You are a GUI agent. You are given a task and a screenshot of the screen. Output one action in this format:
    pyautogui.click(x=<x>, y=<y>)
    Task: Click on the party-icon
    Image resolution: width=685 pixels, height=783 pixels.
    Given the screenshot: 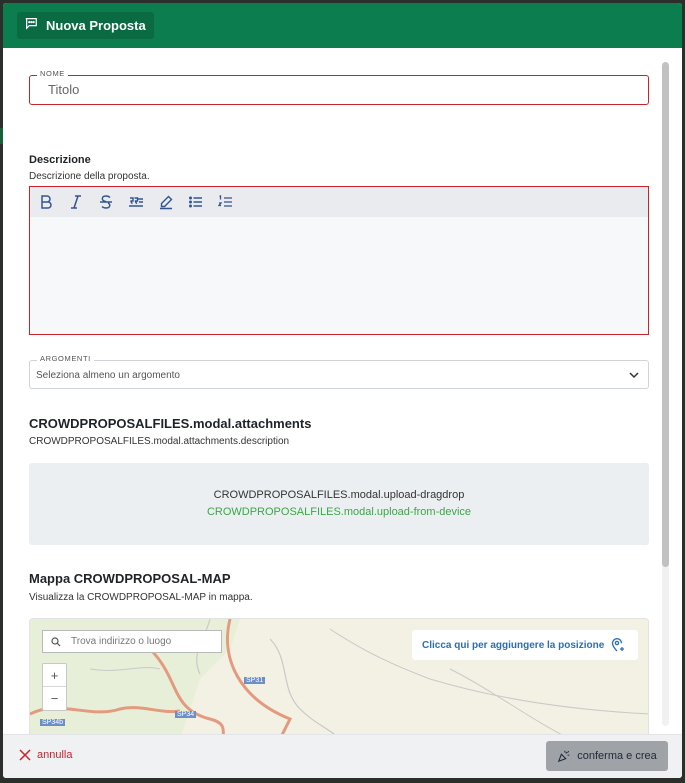 What is the action you would take?
    pyautogui.click(x=564, y=756)
    